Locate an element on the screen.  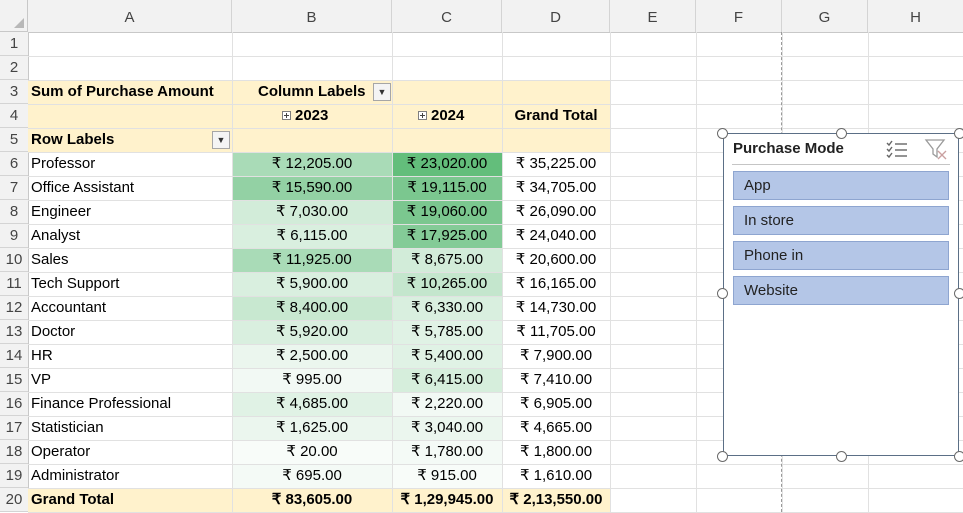
column-labels-header: Column Labels is located at coordinates (314, 92).